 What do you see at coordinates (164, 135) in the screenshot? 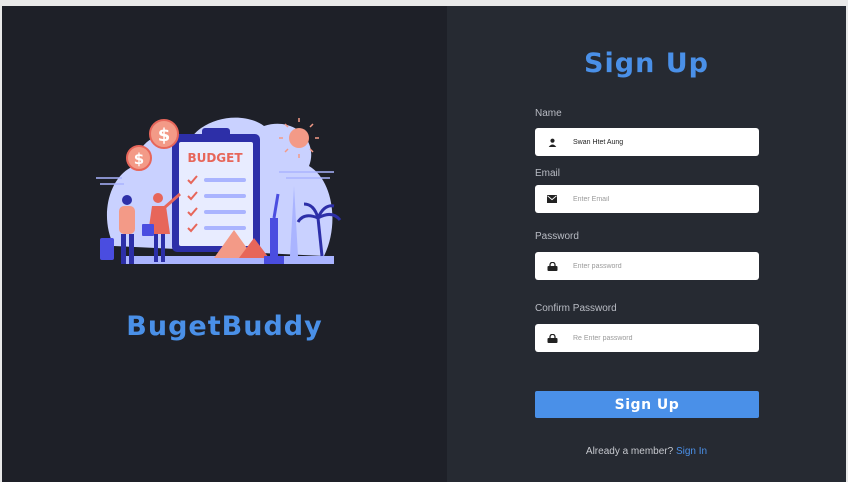
I see `coin-symbol: $` at bounding box center [164, 135].